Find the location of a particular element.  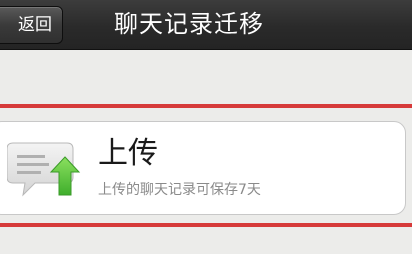

upload-title: 上传 is located at coordinates (128, 153).